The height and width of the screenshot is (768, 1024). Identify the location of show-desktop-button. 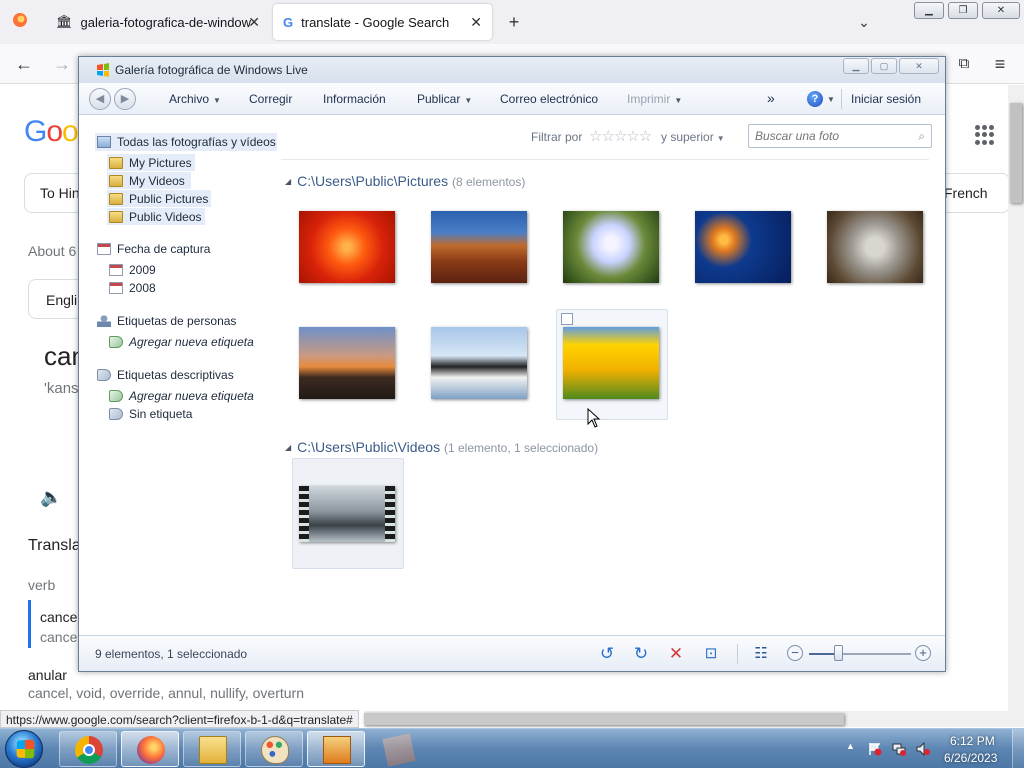
(1018, 748).